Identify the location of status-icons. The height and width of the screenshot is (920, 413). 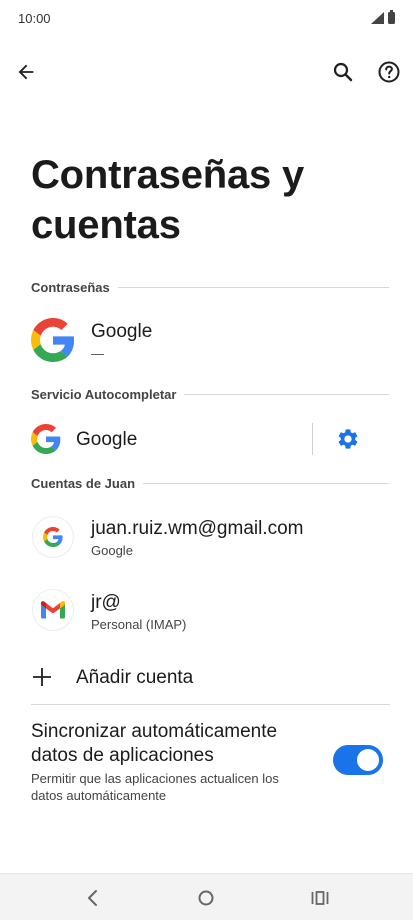
(383, 17).